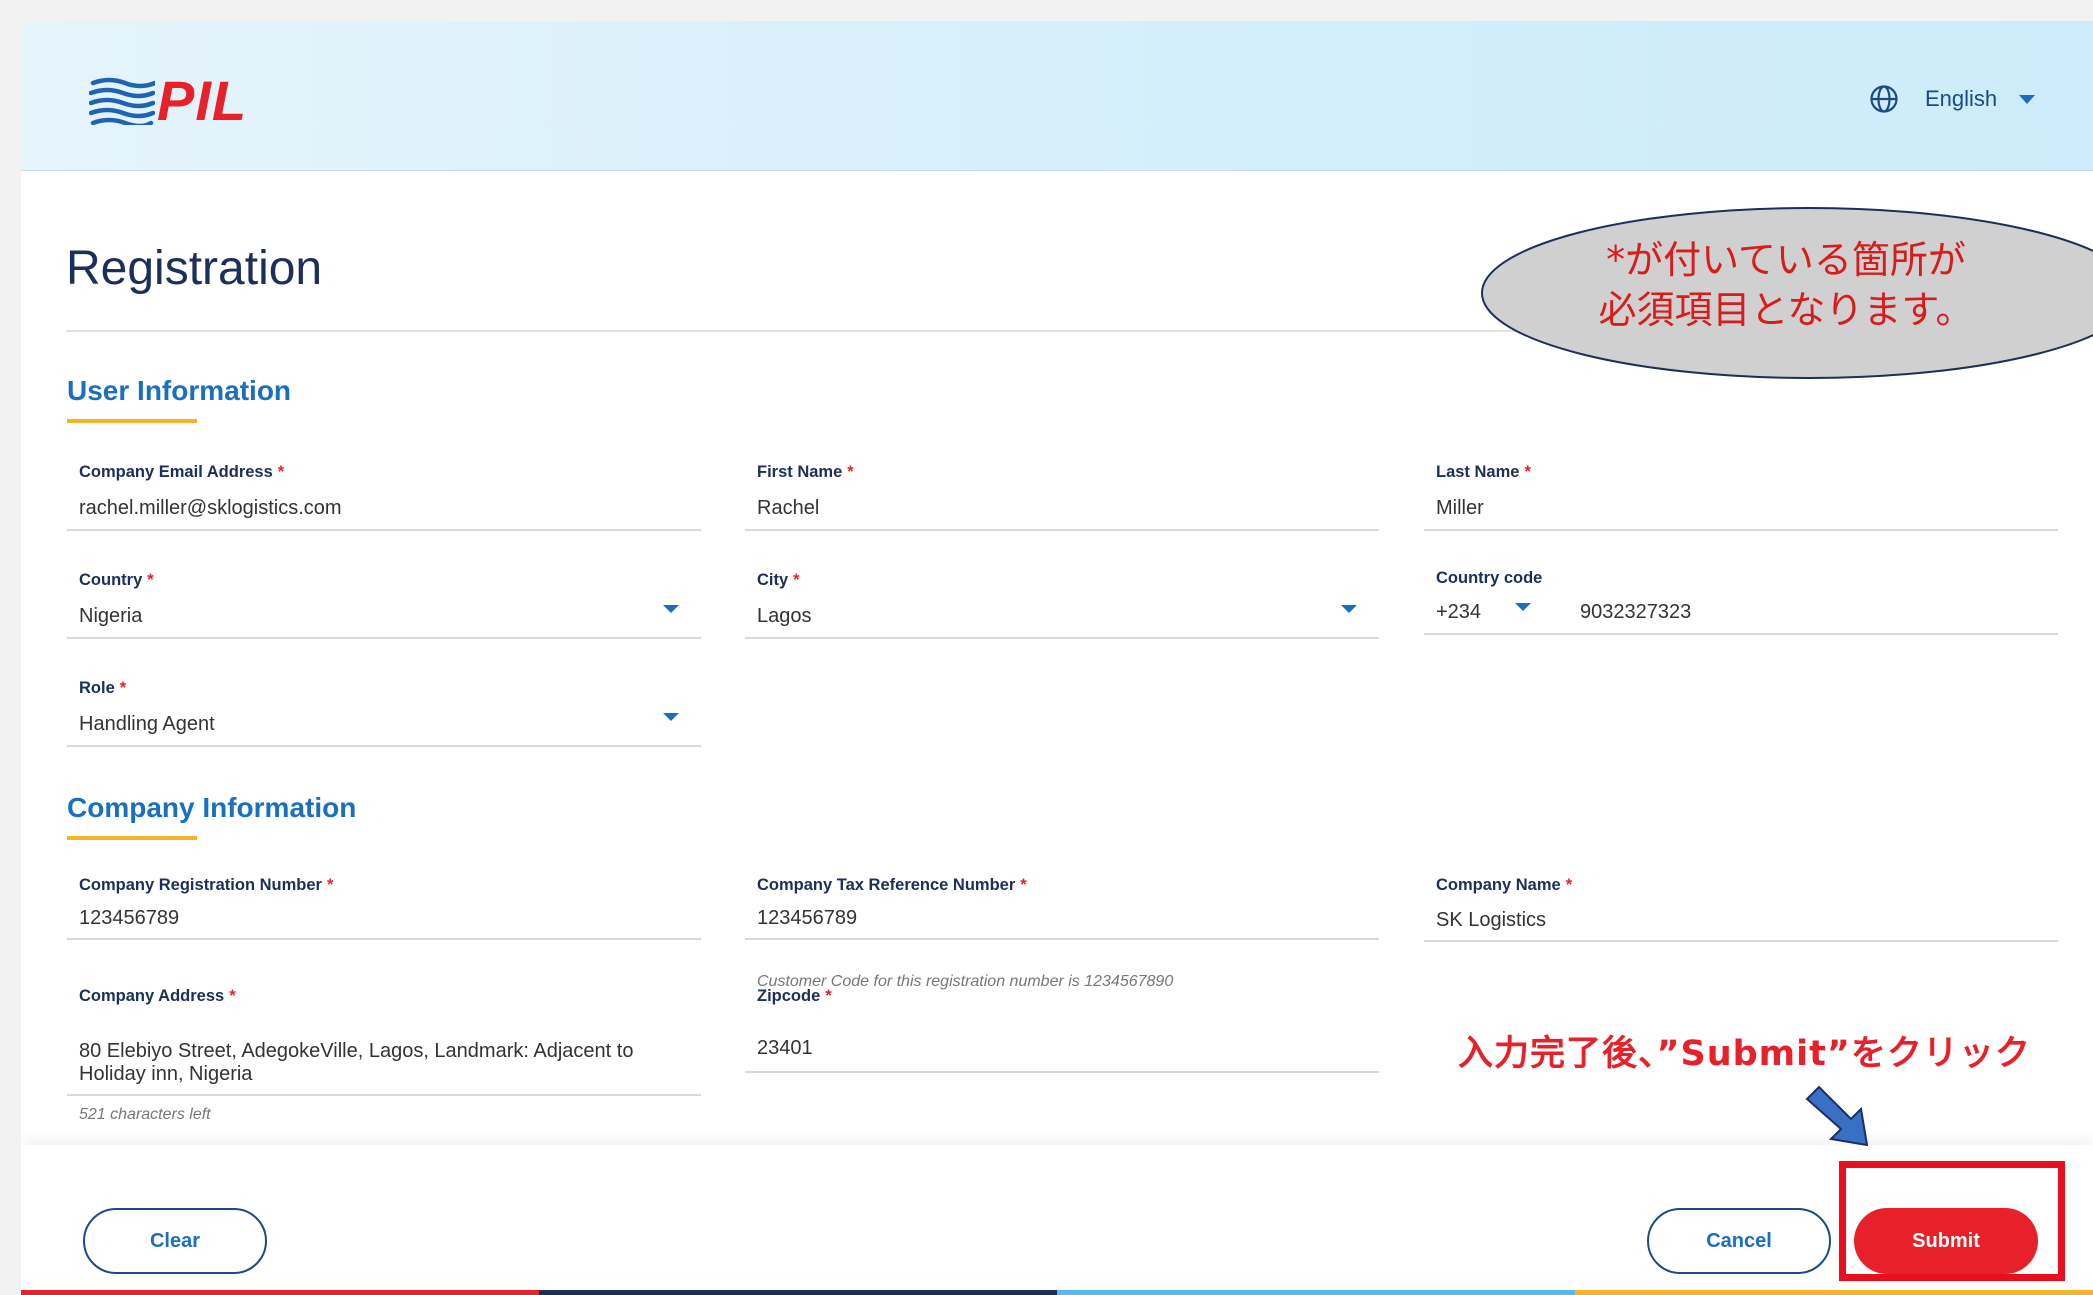 This screenshot has height=1295, width=2093. I want to click on field-label: Country *, so click(116, 580).